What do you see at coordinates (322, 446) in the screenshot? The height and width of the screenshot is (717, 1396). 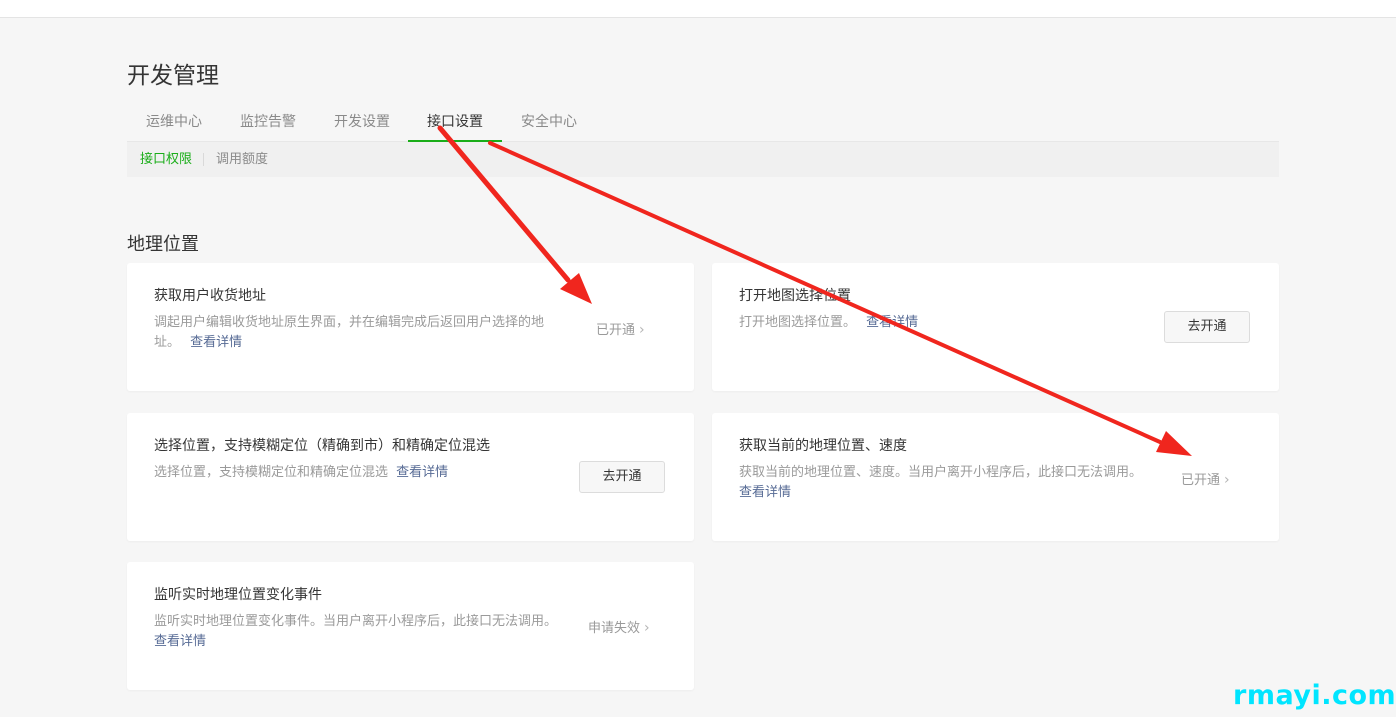 I see `card-title: 选择位置，支持模糊定位（精确到市）和精确定位混选` at bounding box center [322, 446].